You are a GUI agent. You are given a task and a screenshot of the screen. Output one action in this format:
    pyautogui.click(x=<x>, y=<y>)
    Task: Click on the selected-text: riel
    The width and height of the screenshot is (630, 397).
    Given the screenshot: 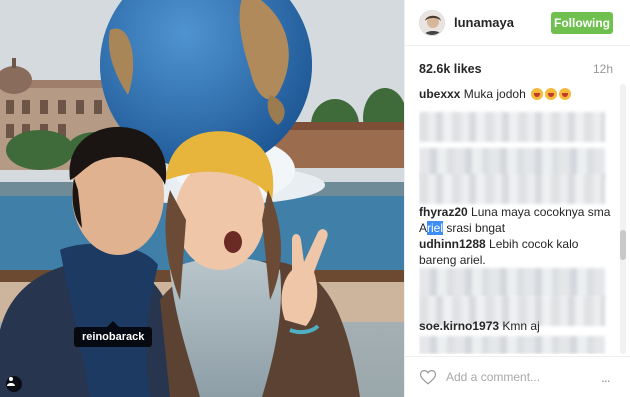 What is the action you would take?
    pyautogui.click(x=435, y=228)
    